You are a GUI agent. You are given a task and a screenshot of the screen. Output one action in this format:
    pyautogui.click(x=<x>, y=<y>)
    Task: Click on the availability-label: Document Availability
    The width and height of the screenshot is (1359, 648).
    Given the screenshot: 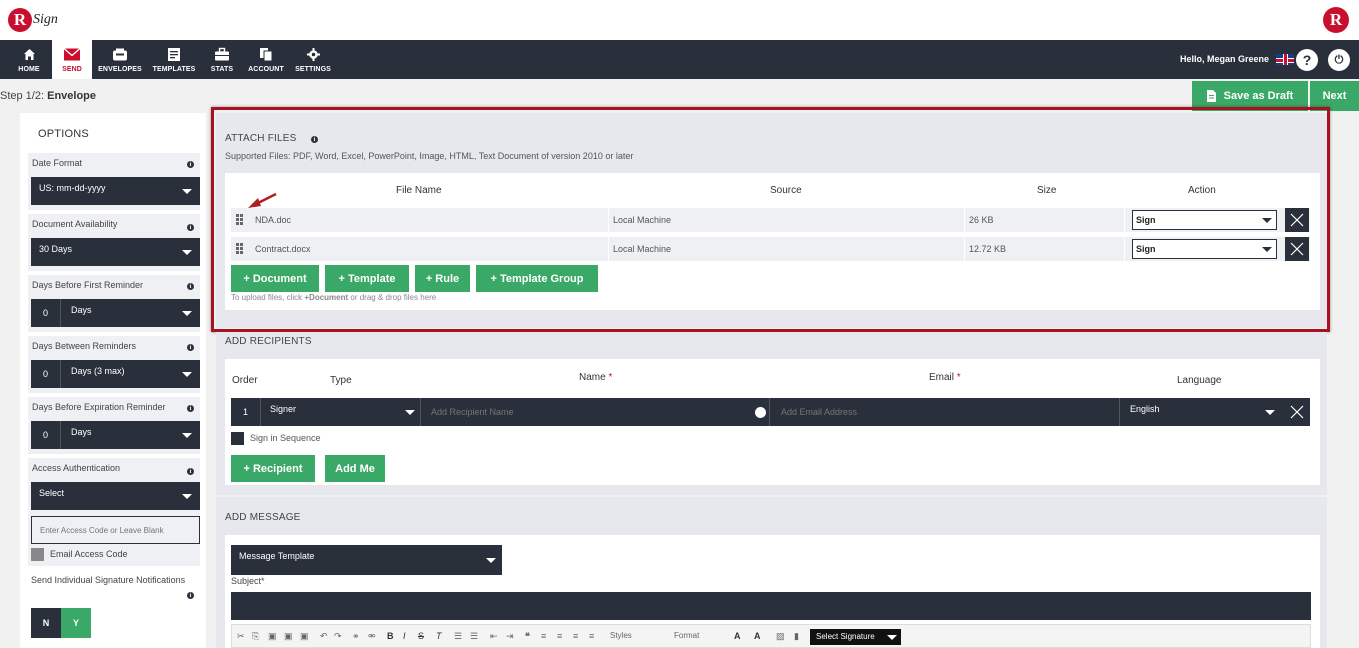 What is the action you would take?
    pyautogui.click(x=75, y=224)
    